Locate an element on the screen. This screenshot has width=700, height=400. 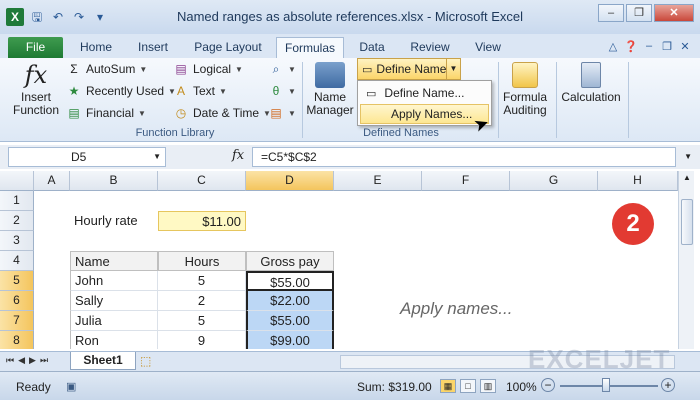
cell-c7: 5 is located at coordinates (202, 321).